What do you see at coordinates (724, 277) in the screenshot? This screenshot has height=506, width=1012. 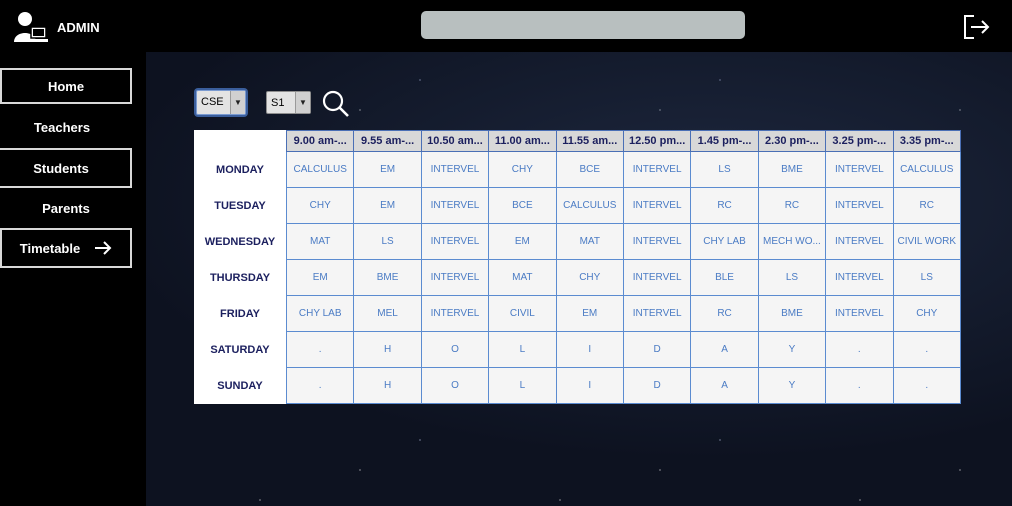 I see `timetable-cell: BLE` at bounding box center [724, 277].